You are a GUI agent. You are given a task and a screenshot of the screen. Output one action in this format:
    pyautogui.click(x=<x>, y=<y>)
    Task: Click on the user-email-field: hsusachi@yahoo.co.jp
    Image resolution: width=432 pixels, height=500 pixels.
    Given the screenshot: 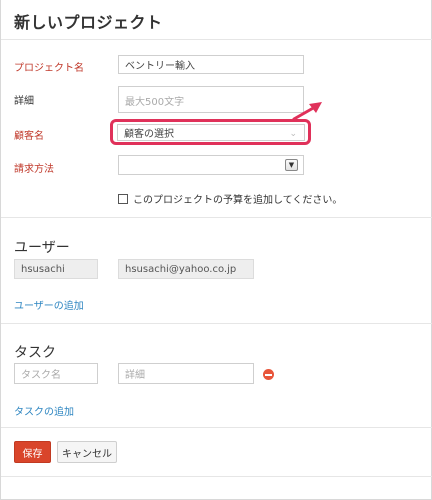 What is the action you would take?
    pyautogui.click(x=186, y=269)
    